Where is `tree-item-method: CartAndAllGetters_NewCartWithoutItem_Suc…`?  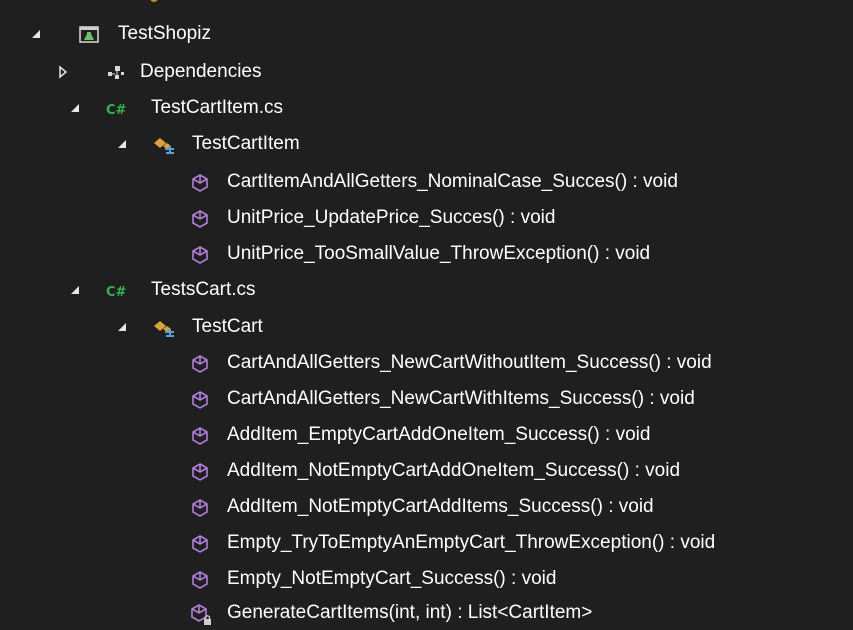
tree-item-method: CartAndAllGetters_NewCartWithoutItem_Suc… is located at coordinates (426, 363).